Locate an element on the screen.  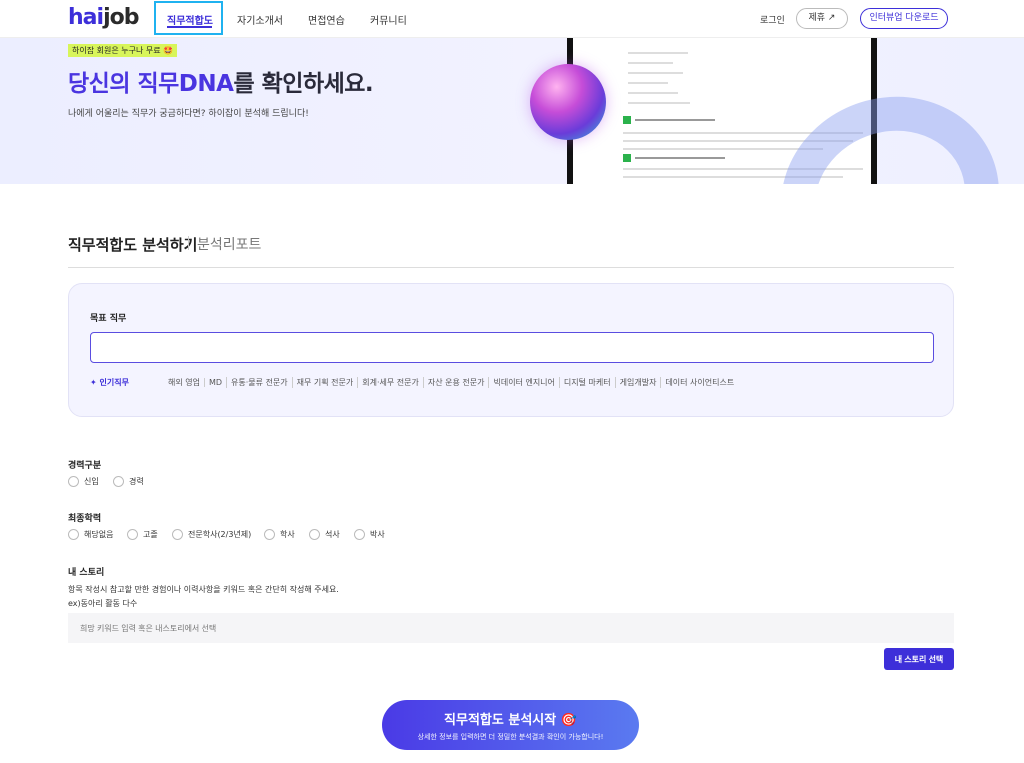
section-divider is located at coordinates (511, 267).